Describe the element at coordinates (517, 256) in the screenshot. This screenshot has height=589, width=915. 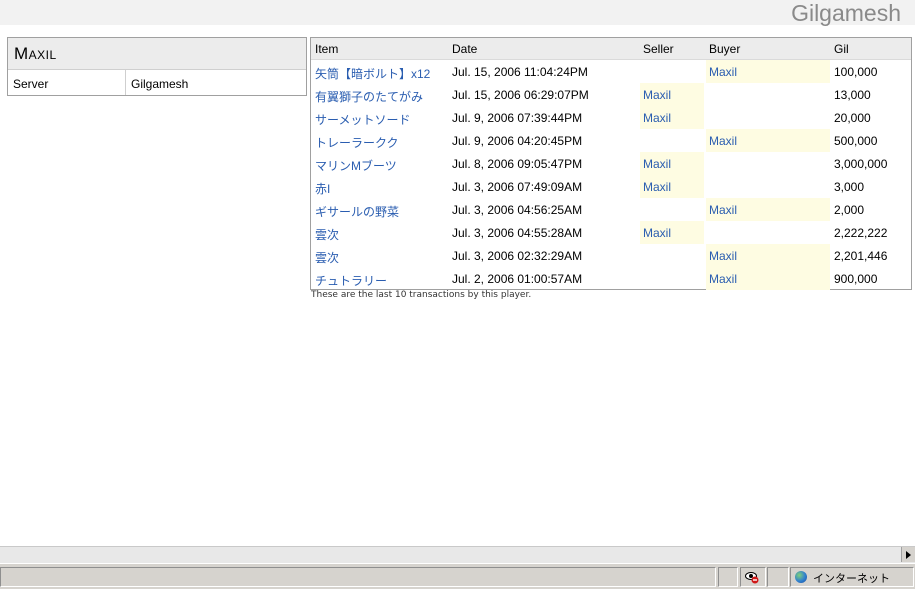
I see `date-cell: Jul. 3, 2006 02:32:29AM` at that location.